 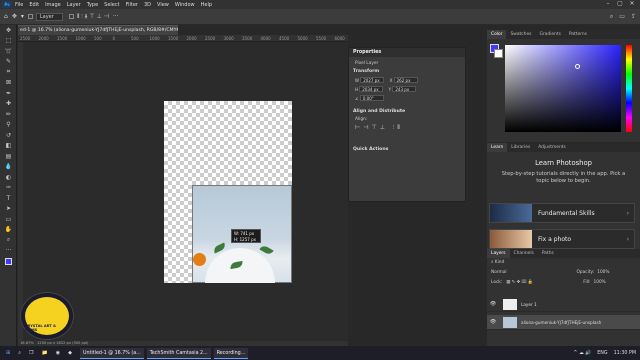 I want to click on close-icon: ✕, so click(x=632, y=3).